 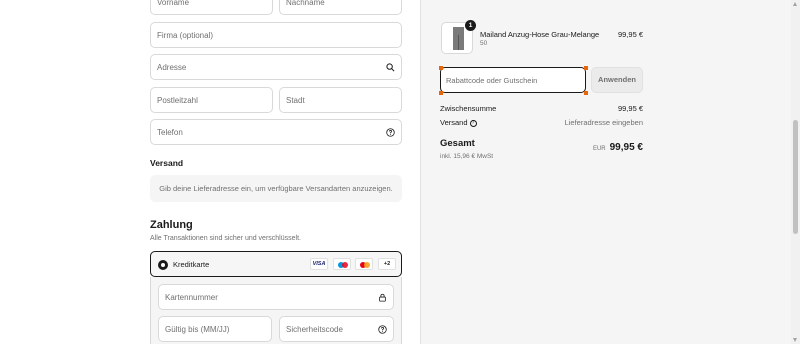 I want to click on product-variant: 50, so click(x=484, y=43).